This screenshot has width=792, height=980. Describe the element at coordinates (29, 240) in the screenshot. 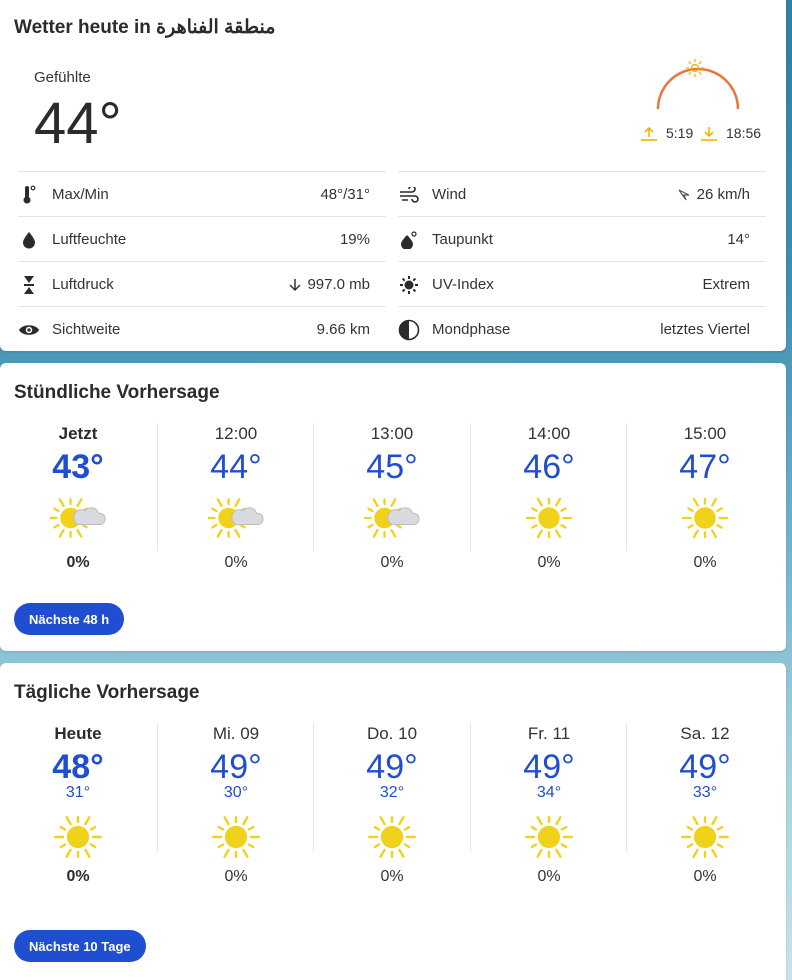

I see `humidity-drop-icon` at that location.